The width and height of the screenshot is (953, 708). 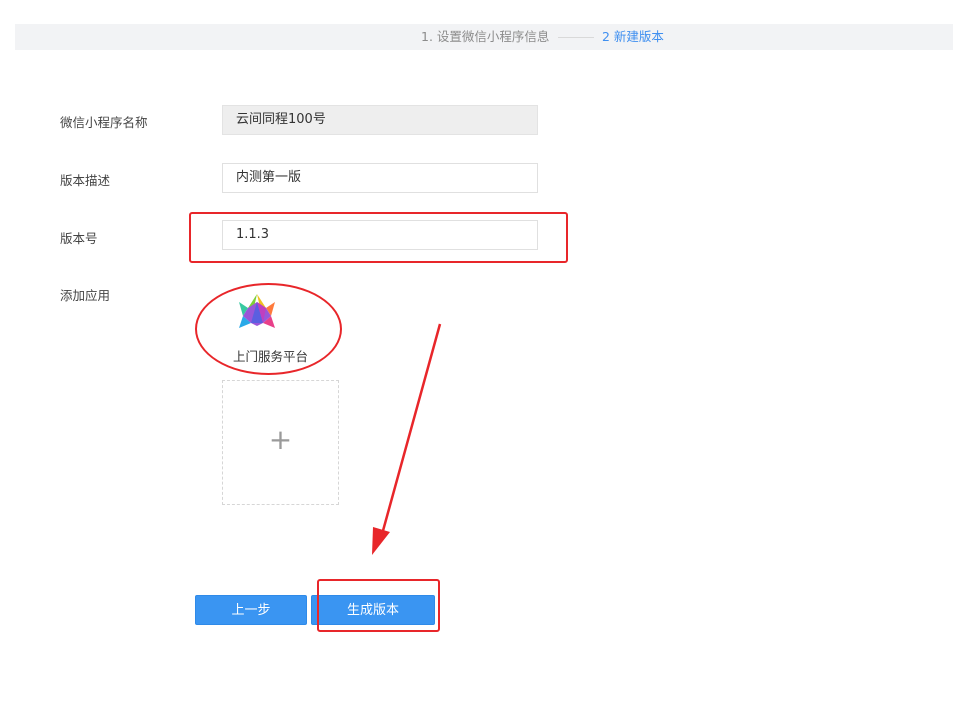 I want to click on name-label: 微信小程序名称, so click(x=104, y=122).